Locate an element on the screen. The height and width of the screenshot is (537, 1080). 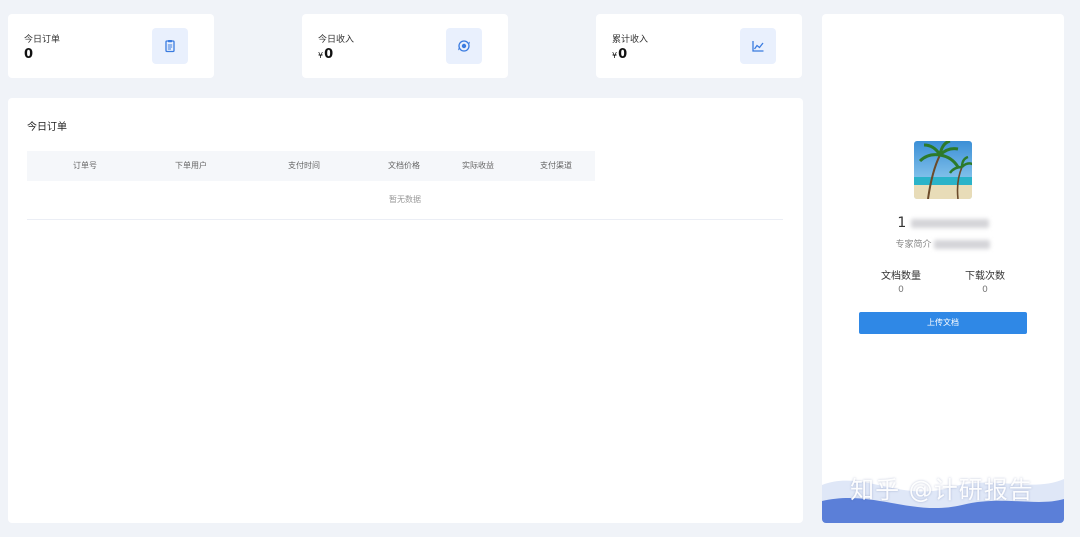
metric-label: 文档数量 is located at coordinates (901, 276).